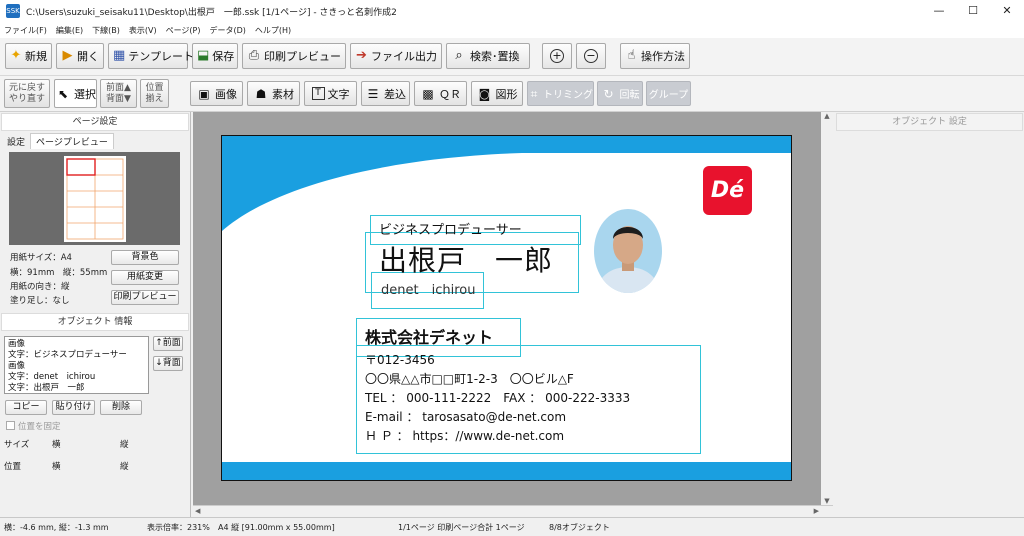 This screenshot has height=536, width=1024. I want to click on delete-button: 削除, so click(121, 407).